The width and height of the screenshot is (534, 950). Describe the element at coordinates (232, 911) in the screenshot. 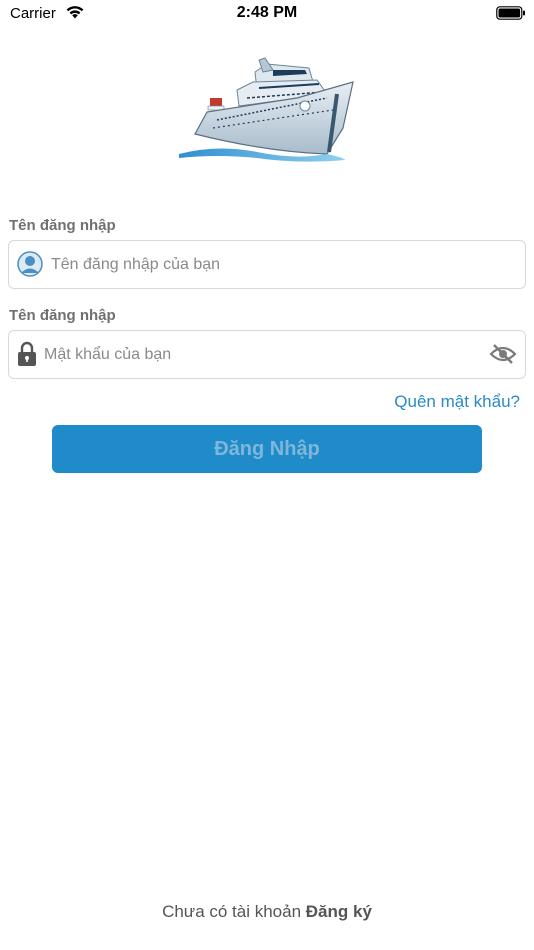

I see `register-prompt-text: Chưa có tài khoản` at that location.